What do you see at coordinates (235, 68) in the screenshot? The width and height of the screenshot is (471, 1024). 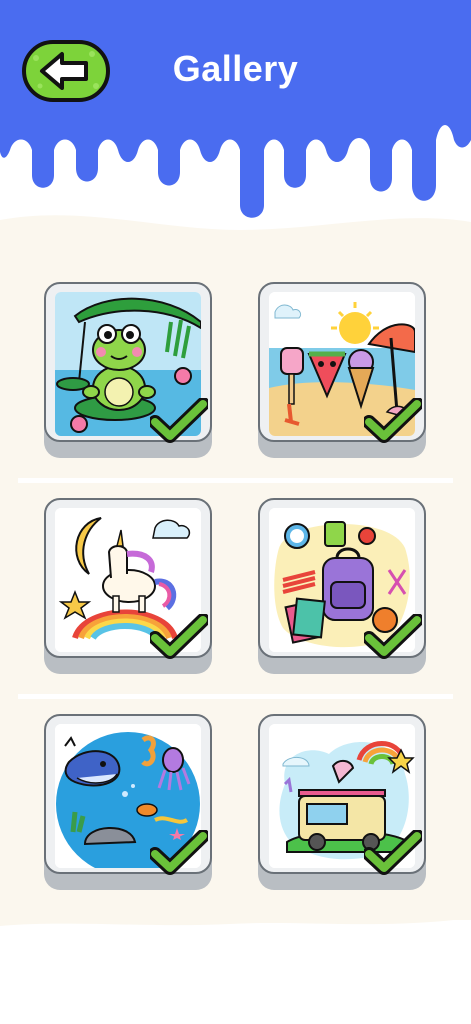 I see `page-title: Gallery` at bounding box center [235, 68].